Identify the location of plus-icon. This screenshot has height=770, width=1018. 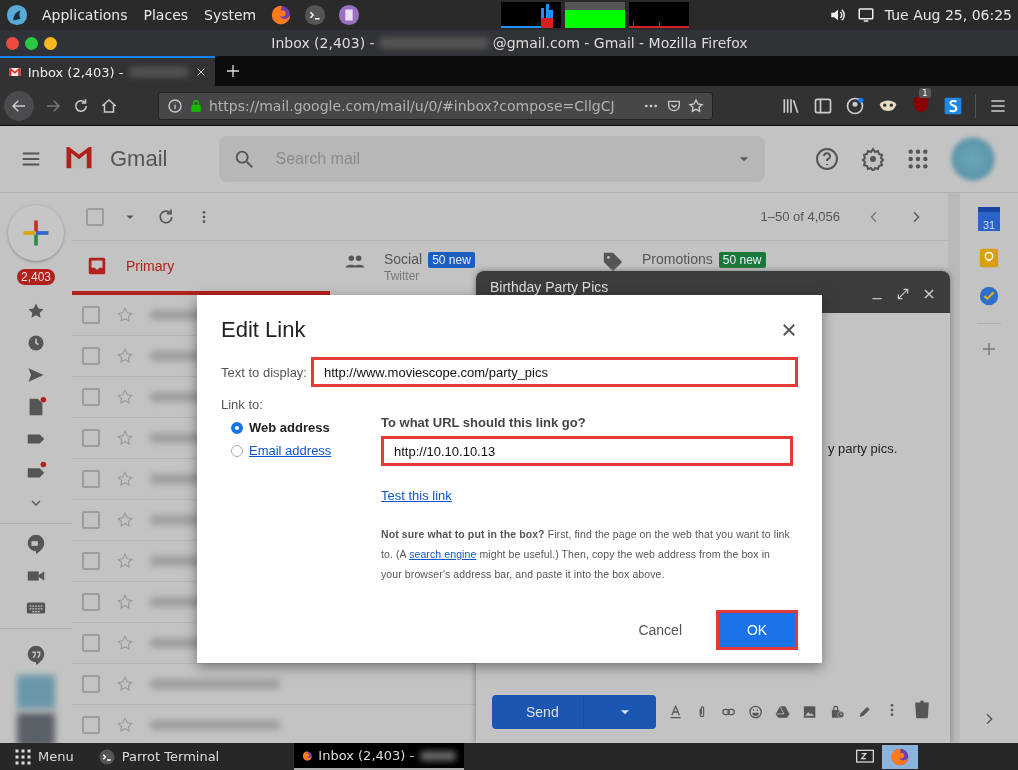
(36, 233).